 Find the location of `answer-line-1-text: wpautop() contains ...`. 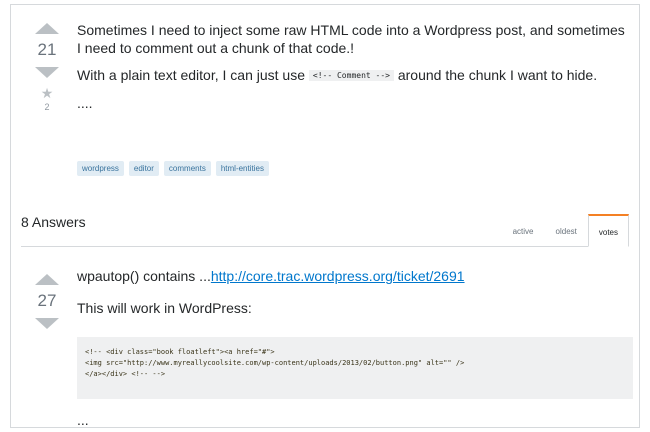

answer-line-1-text: wpautop() contains ... is located at coordinates (144, 276).